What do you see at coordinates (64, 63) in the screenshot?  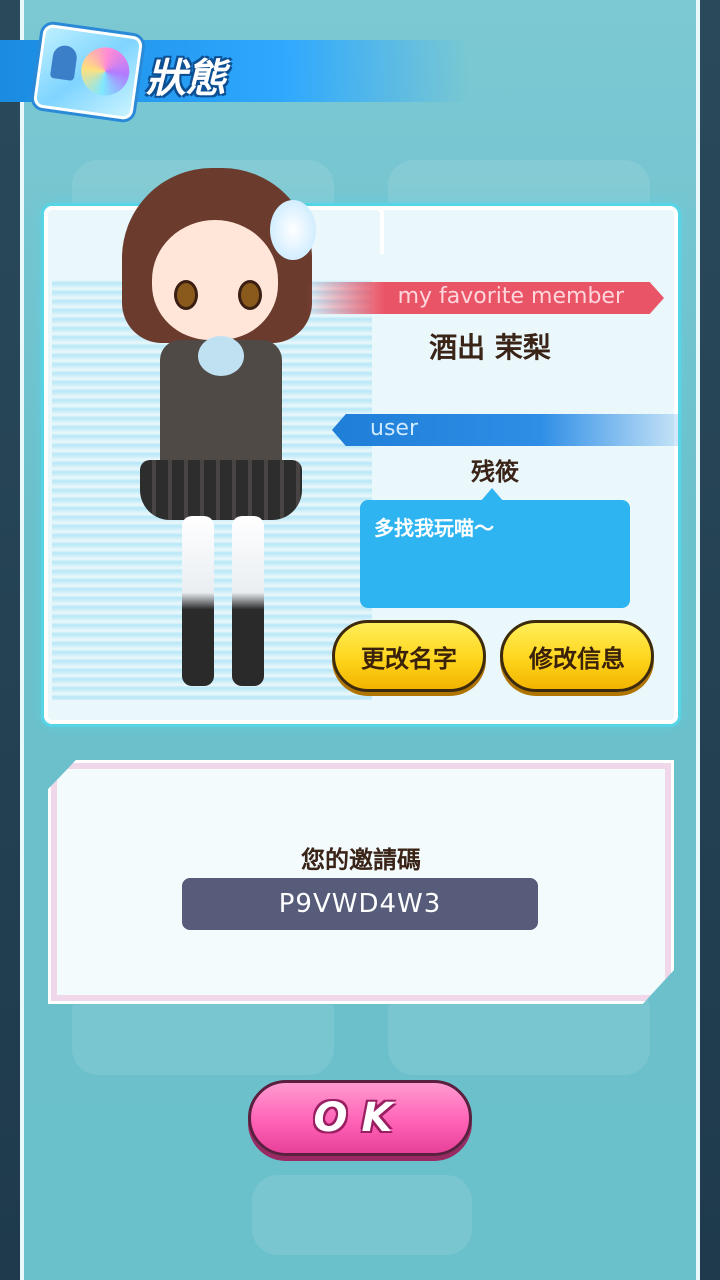 I see `person-icon` at bounding box center [64, 63].